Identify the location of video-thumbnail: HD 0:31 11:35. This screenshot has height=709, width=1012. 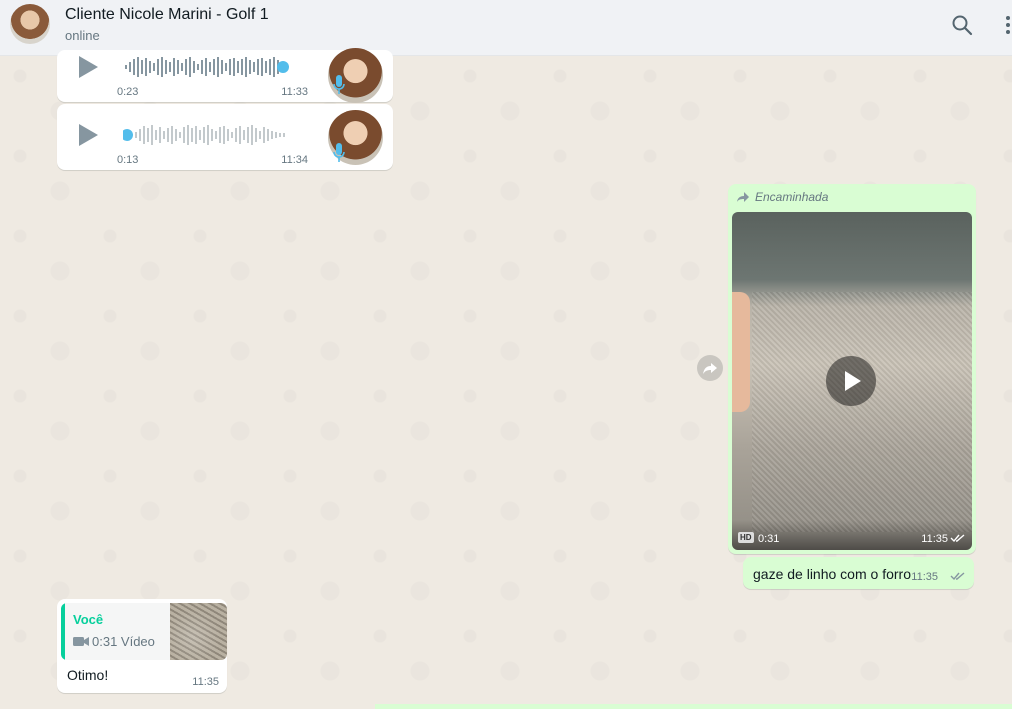
(852, 381).